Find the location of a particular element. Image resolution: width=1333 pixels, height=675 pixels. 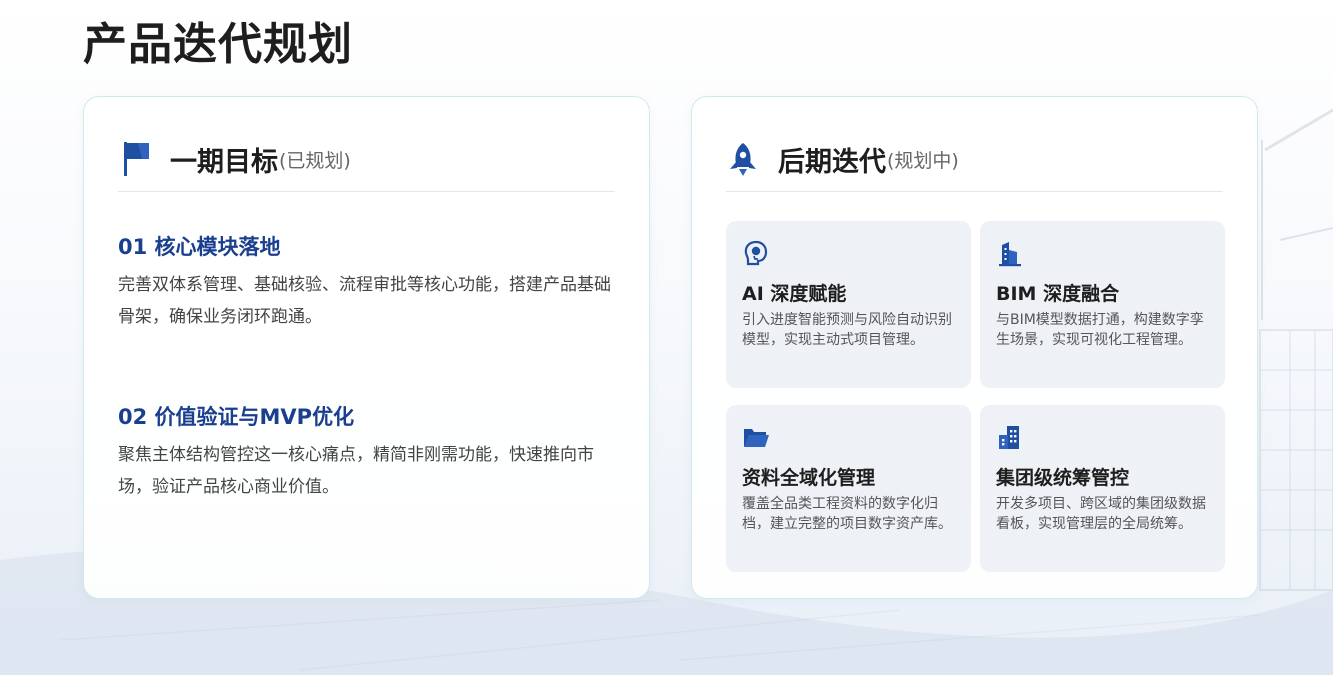

roadmap-tile-docs: 资料全域化管理 覆盖全品类工程资料的数字化归档，建立完整的项目数字资产库。 is located at coordinates (848, 488).